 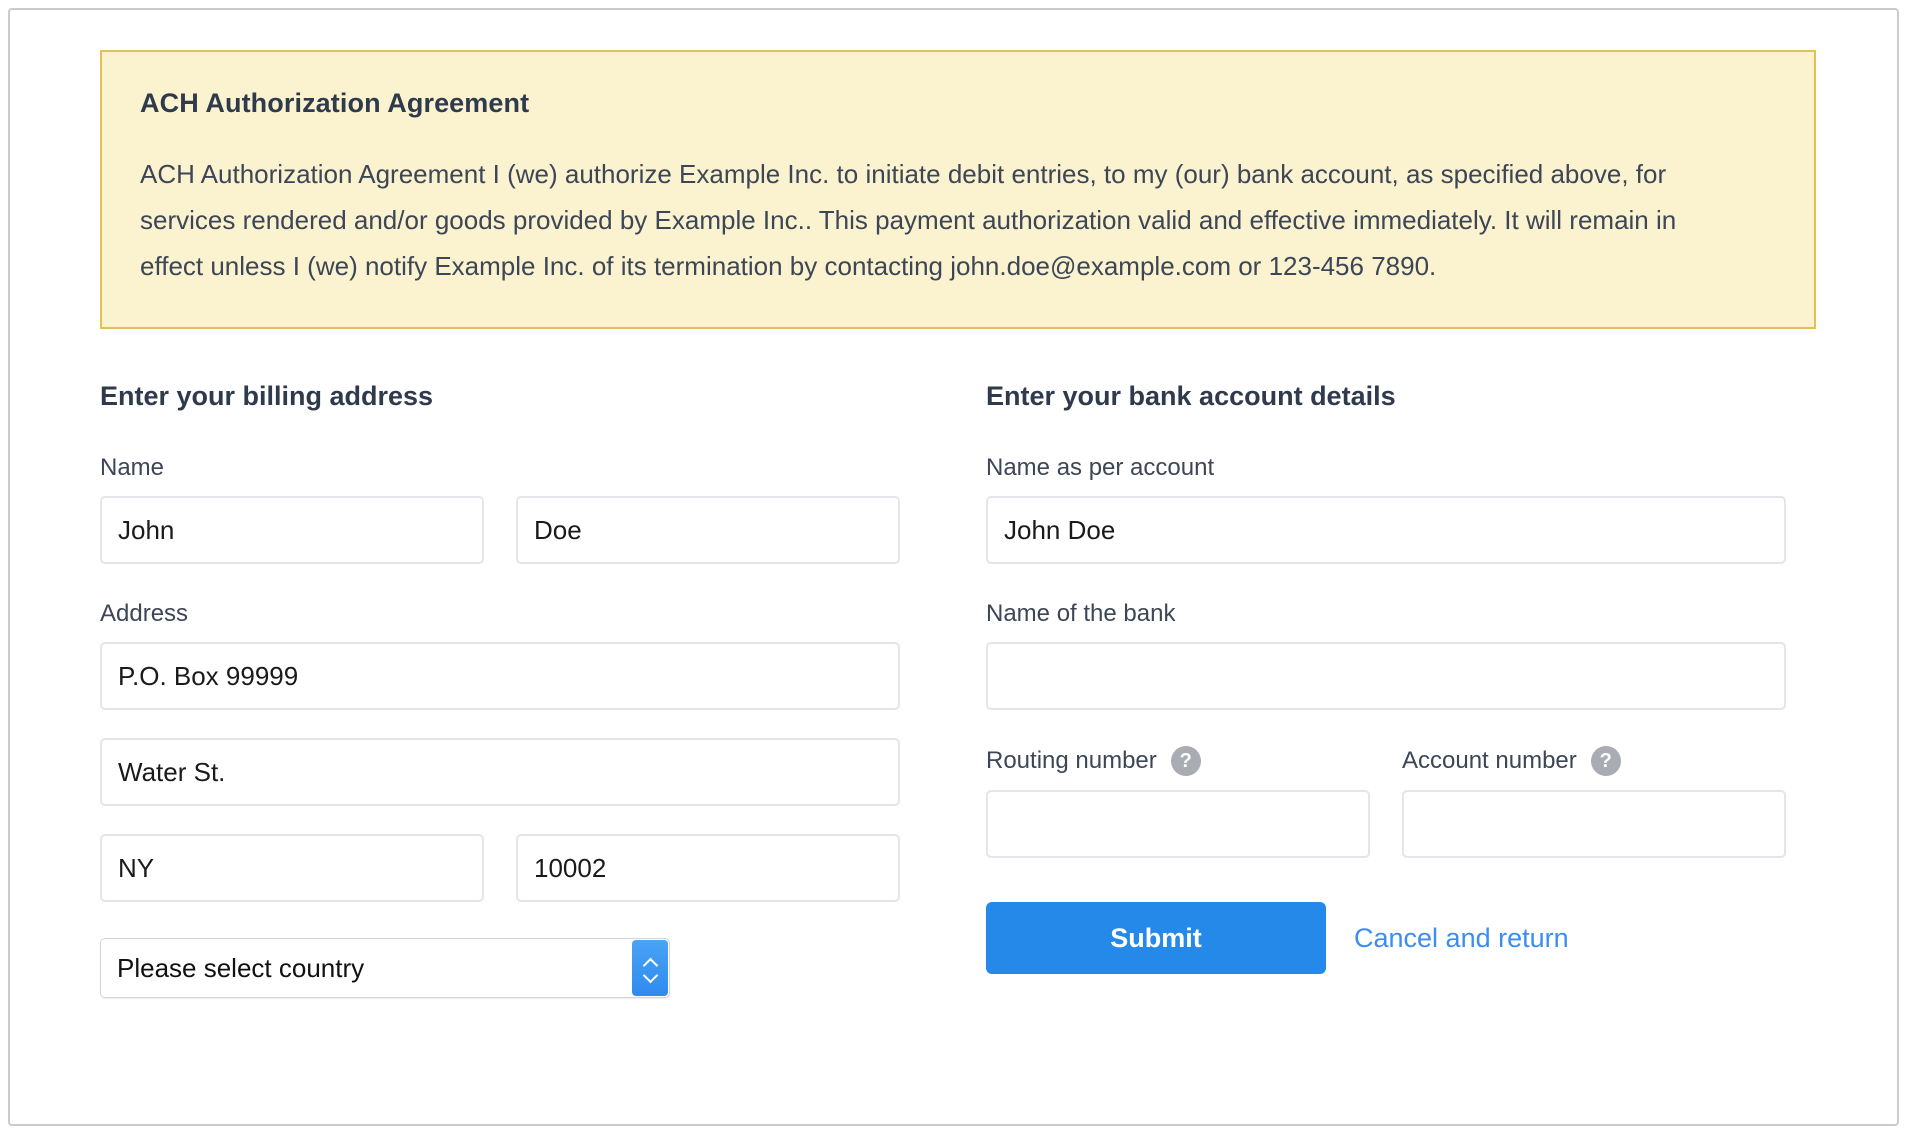 What do you see at coordinates (500, 868) in the screenshot?
I see `city-zip-row` at bounding box center [500, 868].